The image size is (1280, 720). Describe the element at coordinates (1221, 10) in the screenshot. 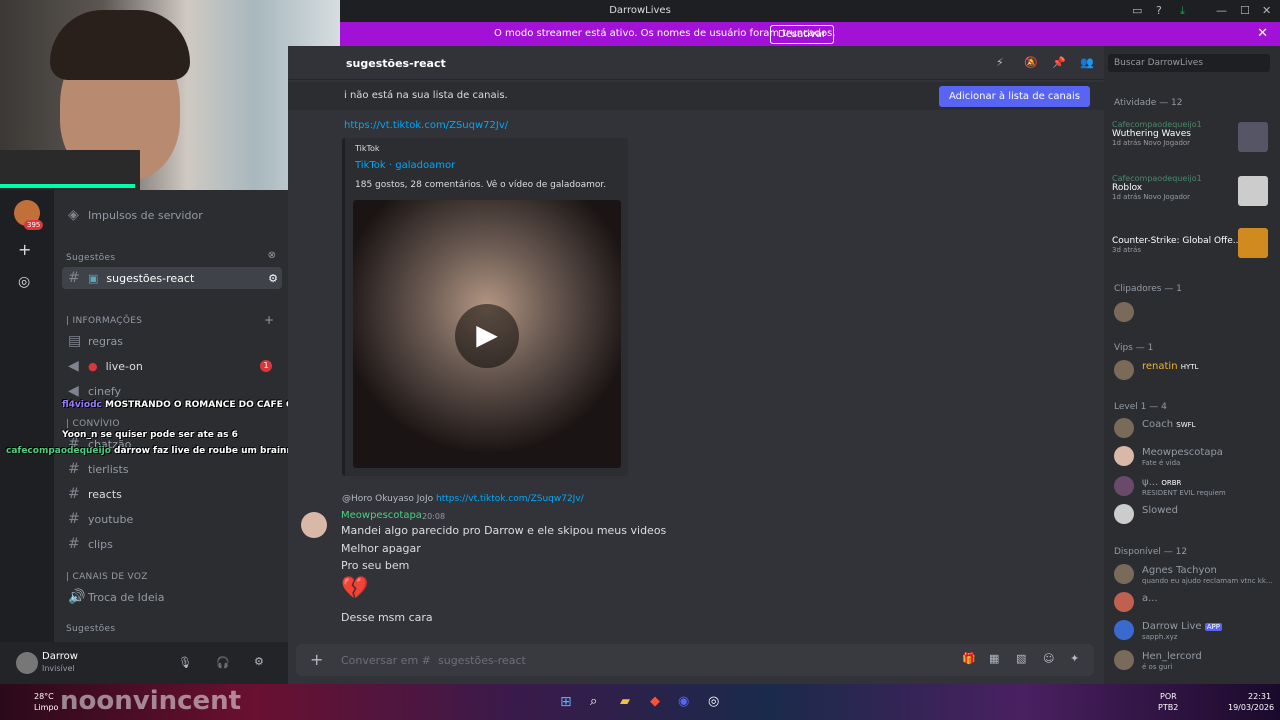

I see `minimize-icon: —` at that location.